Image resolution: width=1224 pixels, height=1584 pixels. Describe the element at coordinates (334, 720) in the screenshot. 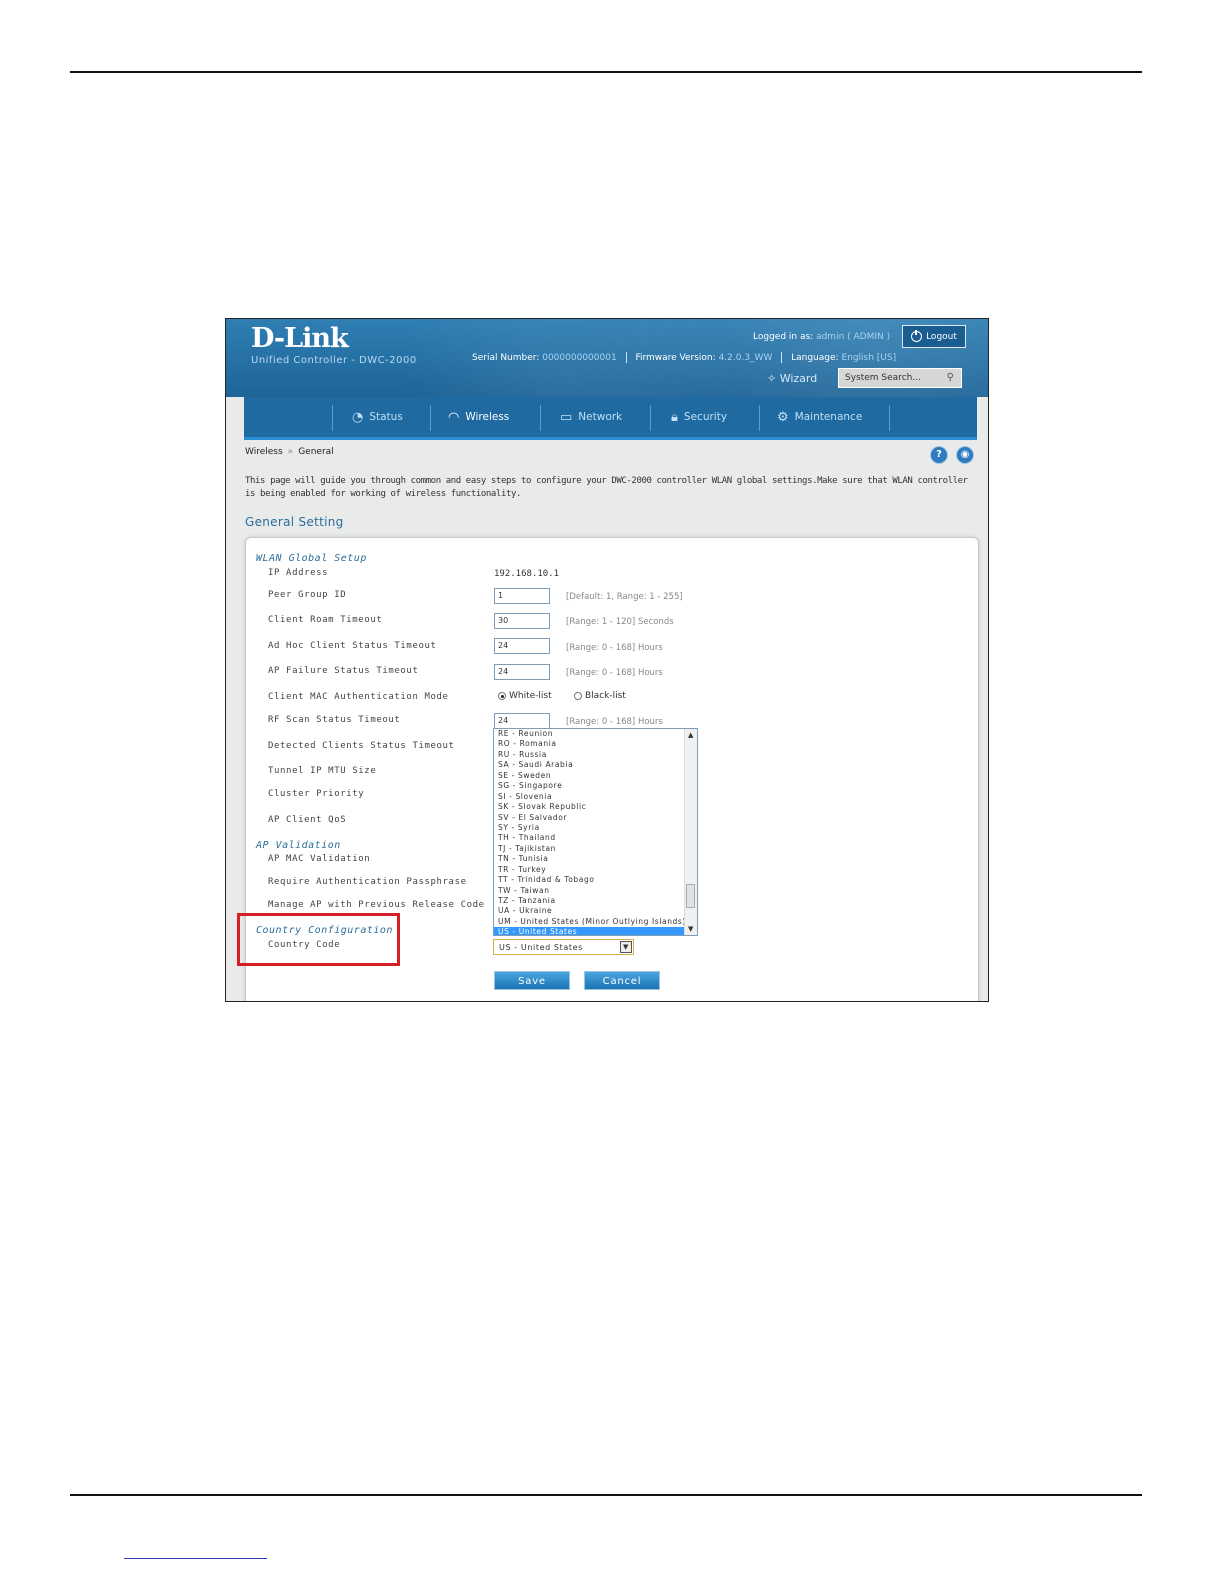

I see `rf-scan-timeout-label: RF Scan Status Timeout` at that location.